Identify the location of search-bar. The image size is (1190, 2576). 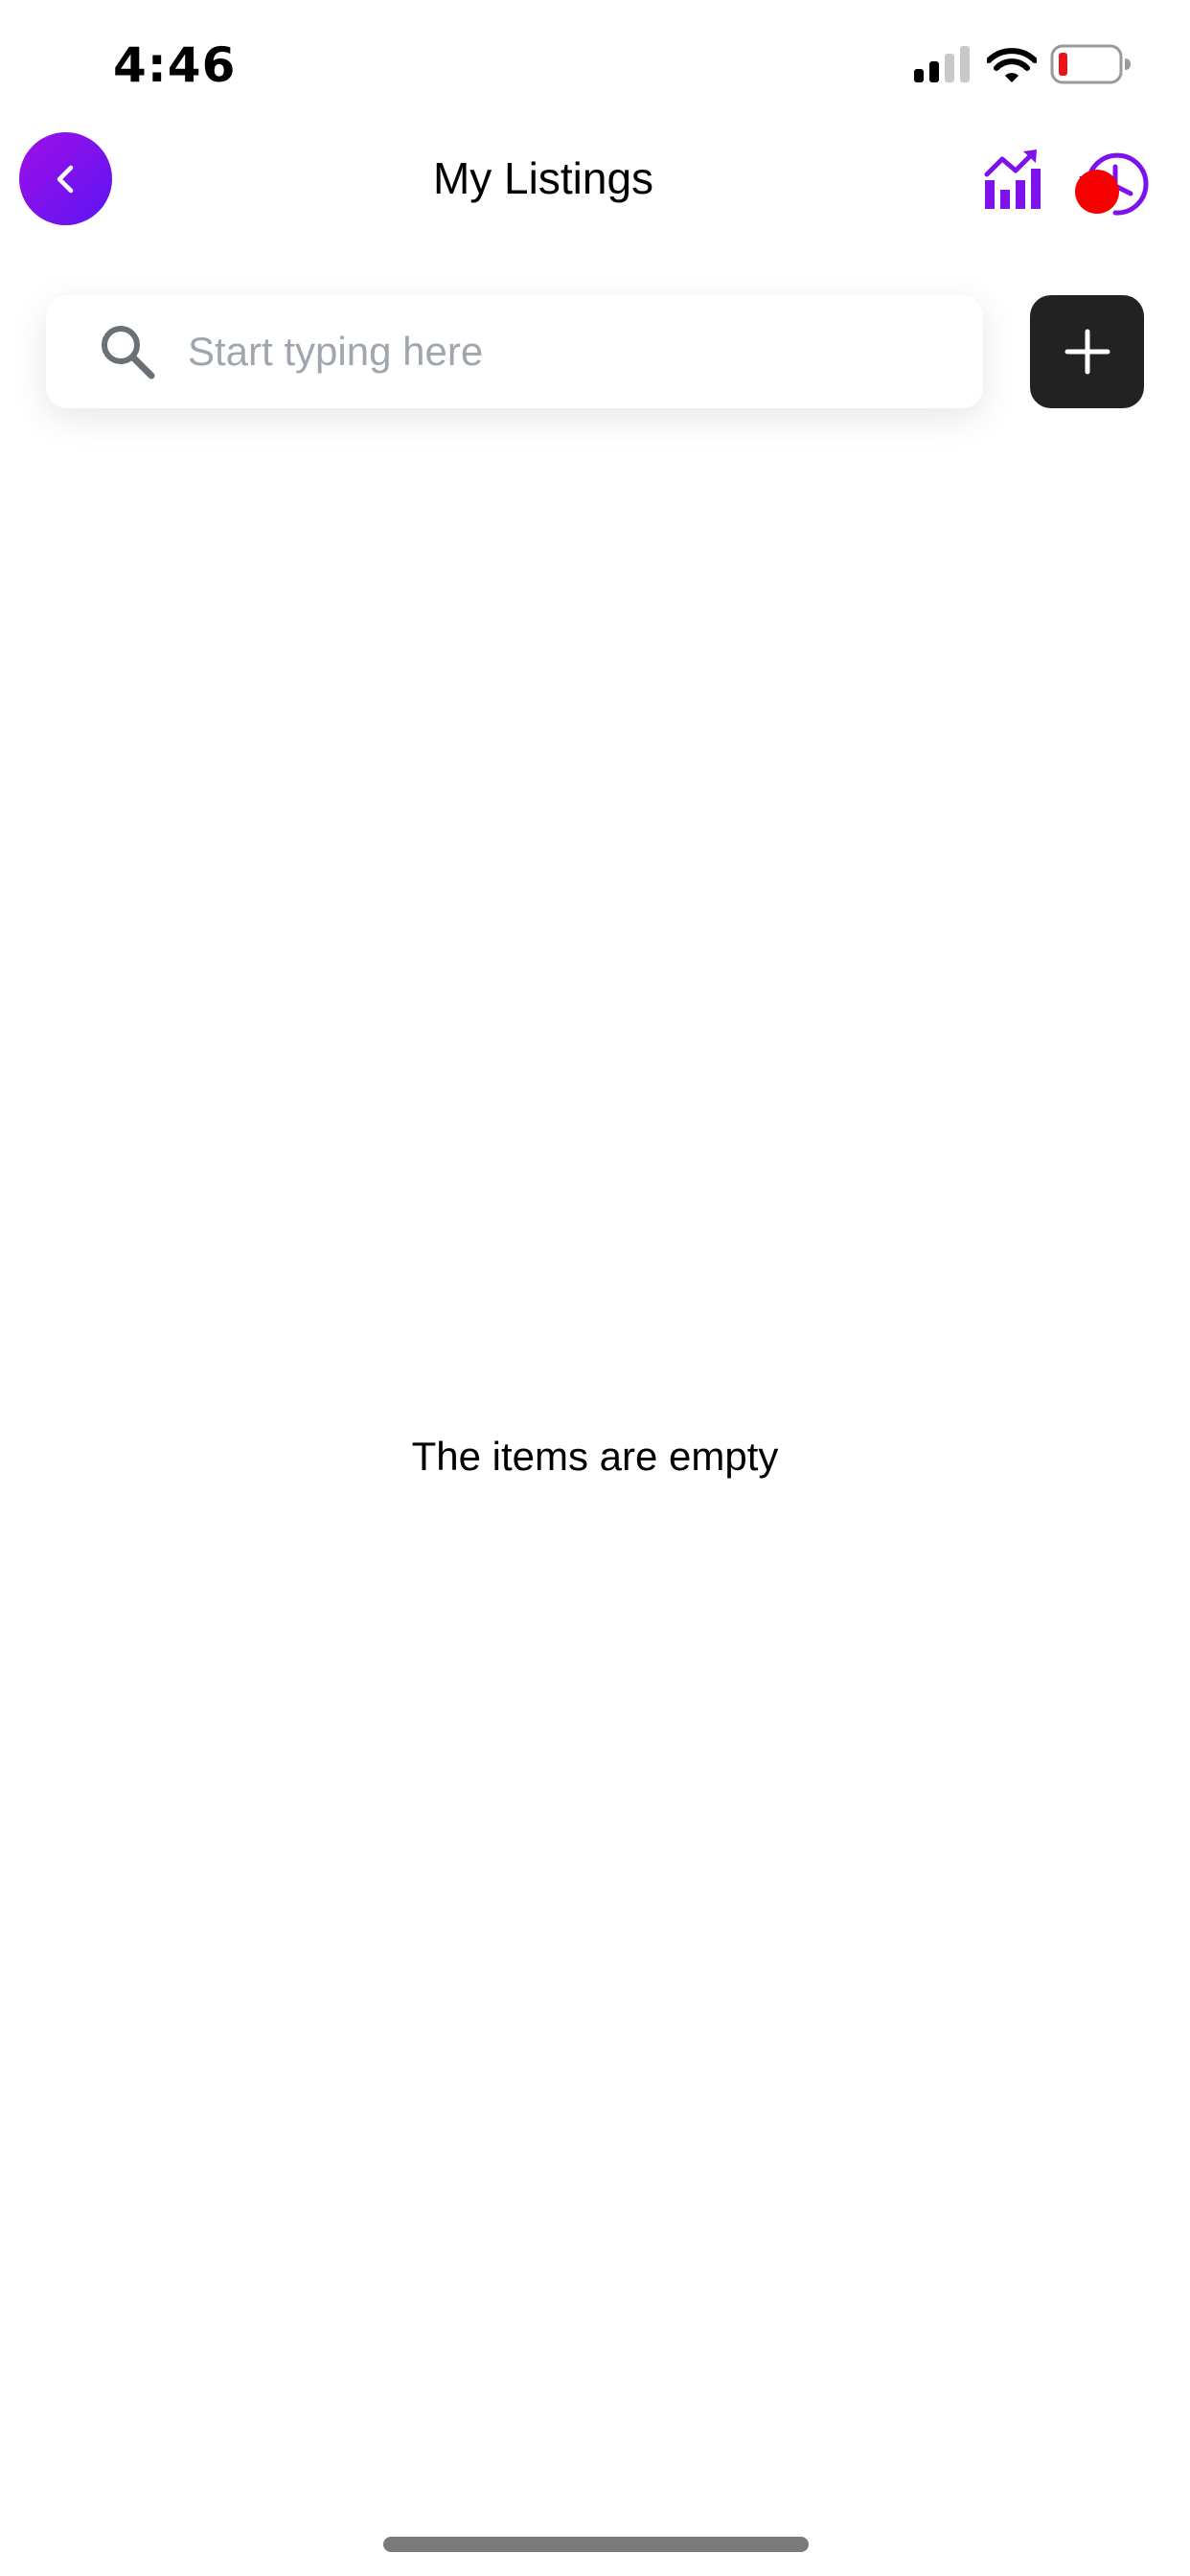
(514, 351).